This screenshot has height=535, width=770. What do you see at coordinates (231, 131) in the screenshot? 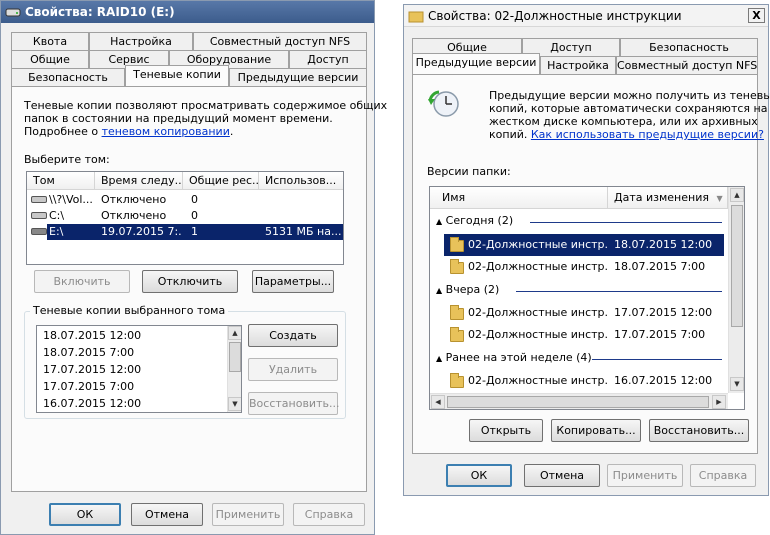
I see `description-suffix: .` at bounding box center [231, 131].